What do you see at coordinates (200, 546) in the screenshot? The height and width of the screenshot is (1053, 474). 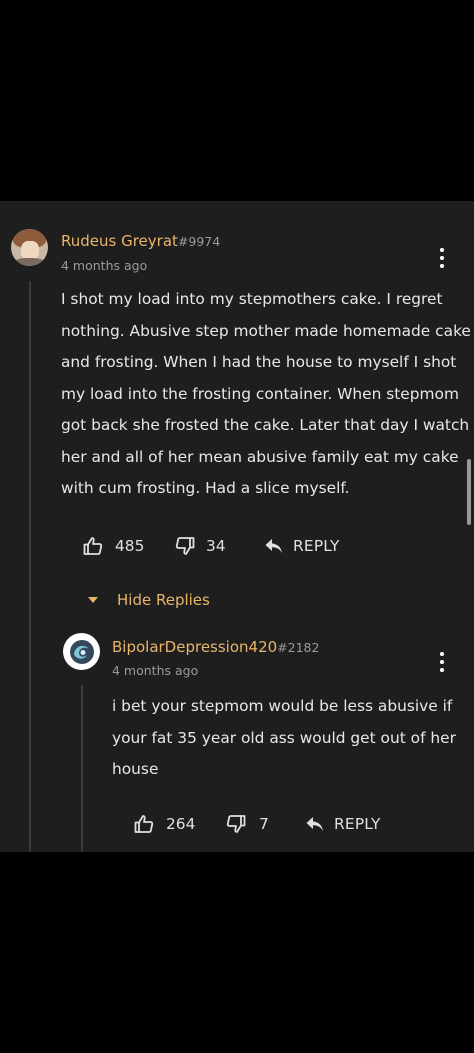 I see `dislike-button: 34` at bounding box center [200, 546].